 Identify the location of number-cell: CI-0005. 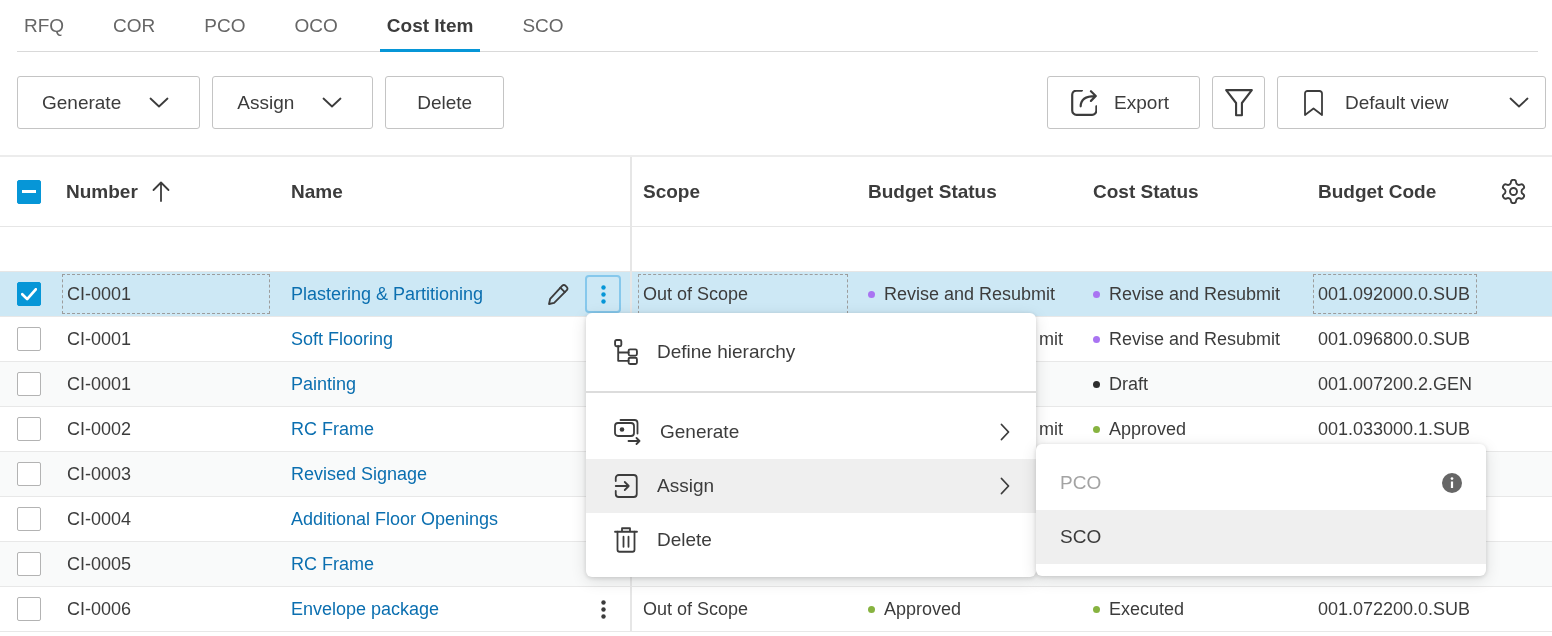
(99, 564).